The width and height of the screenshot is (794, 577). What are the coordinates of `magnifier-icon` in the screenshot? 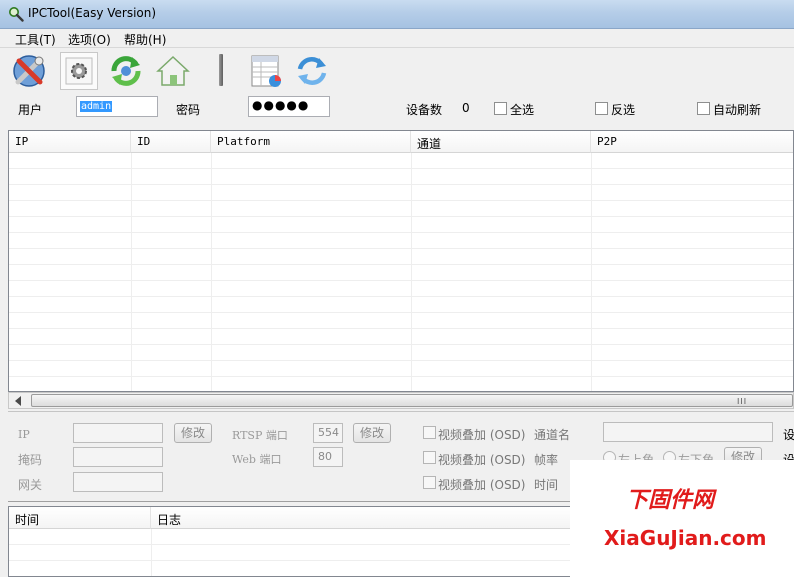 It's located at (16, 14).